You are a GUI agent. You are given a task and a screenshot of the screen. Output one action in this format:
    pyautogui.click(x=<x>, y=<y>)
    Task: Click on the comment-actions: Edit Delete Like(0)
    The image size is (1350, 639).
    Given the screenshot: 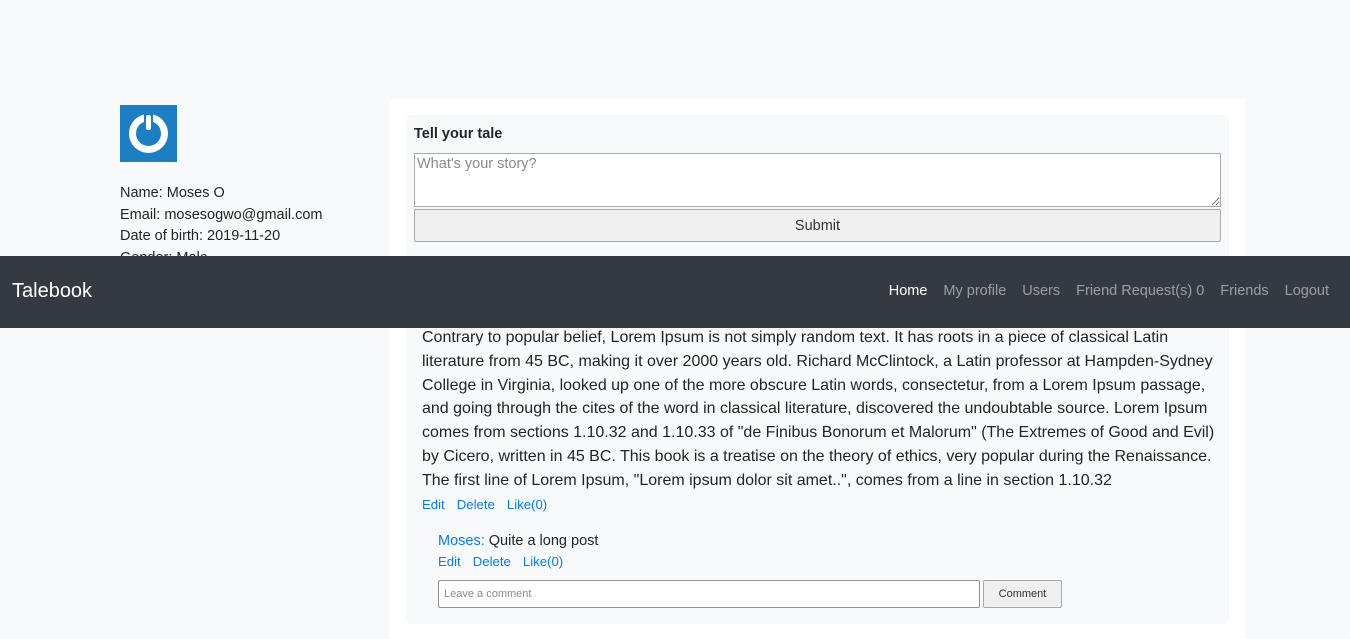 What is the action you would take?
    pyautogui.click(x=506, y=561)
    